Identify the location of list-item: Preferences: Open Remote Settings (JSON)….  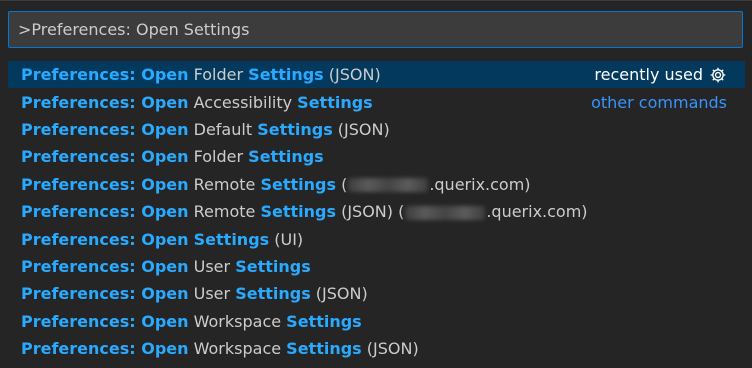
(376, 211).